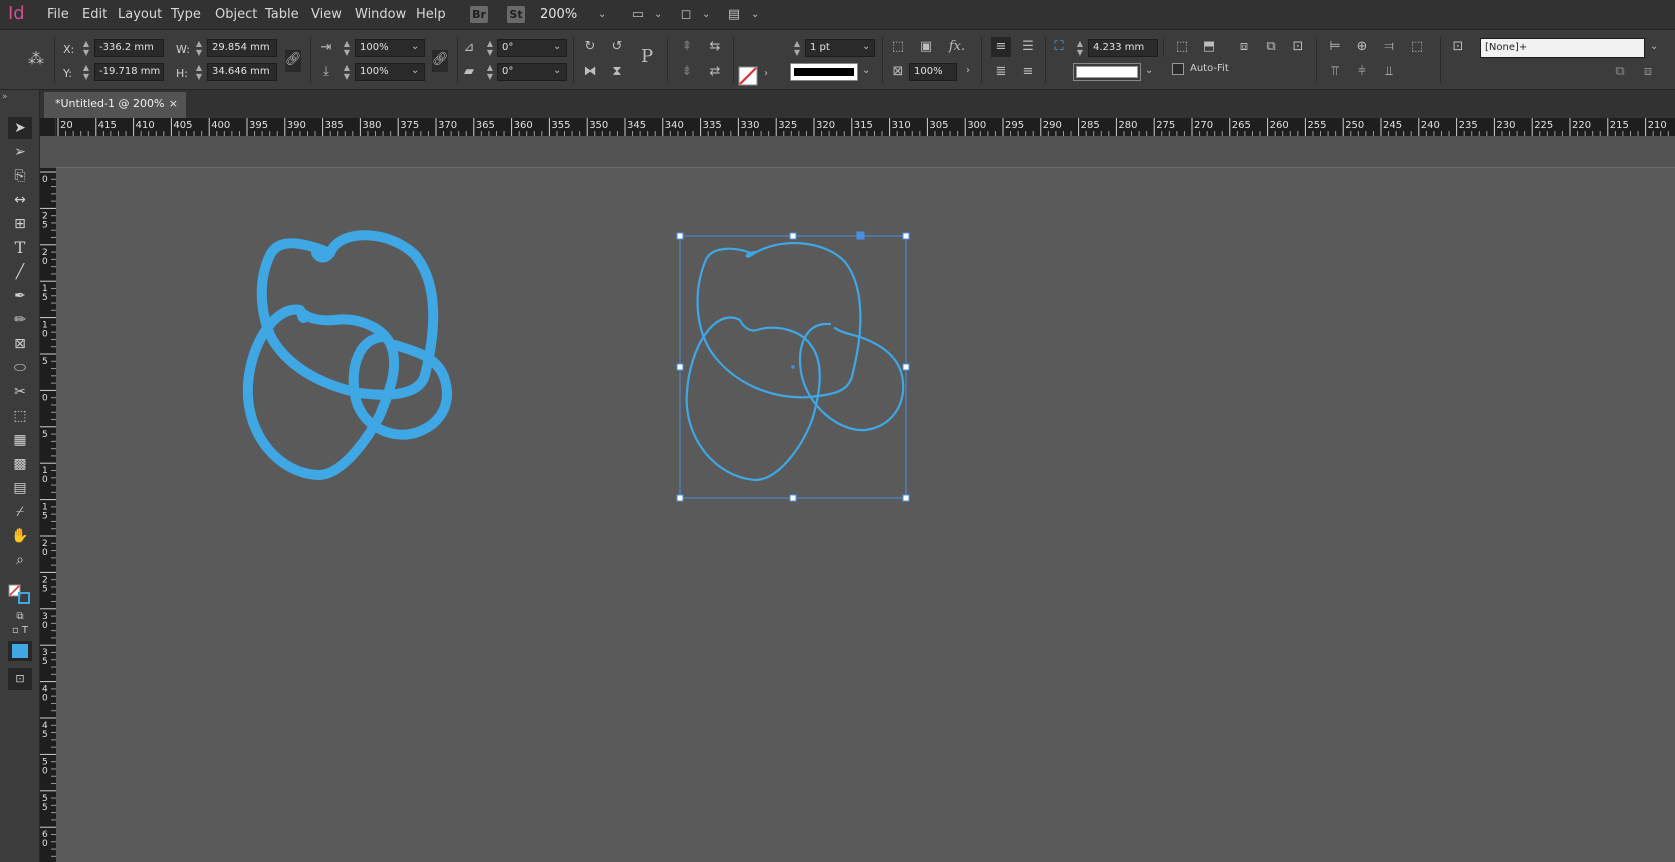 This screenshot has width=1675, height=862. Describe the element at coordinates (347, 48) in the screenshot. I see `scale-x-stepper-icon: ▲ ▼` at that location.